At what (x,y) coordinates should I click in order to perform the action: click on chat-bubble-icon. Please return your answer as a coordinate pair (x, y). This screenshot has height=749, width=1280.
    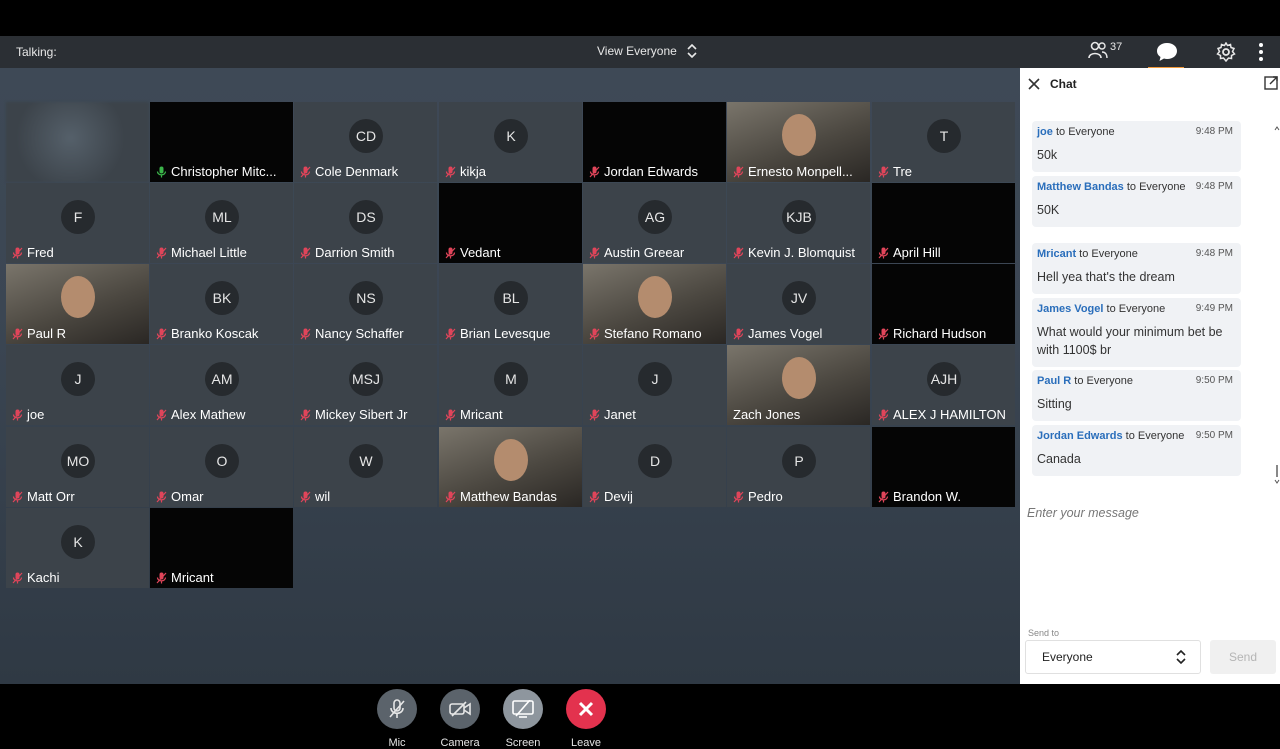
    Looking at the image, I should click on (1167, 52).